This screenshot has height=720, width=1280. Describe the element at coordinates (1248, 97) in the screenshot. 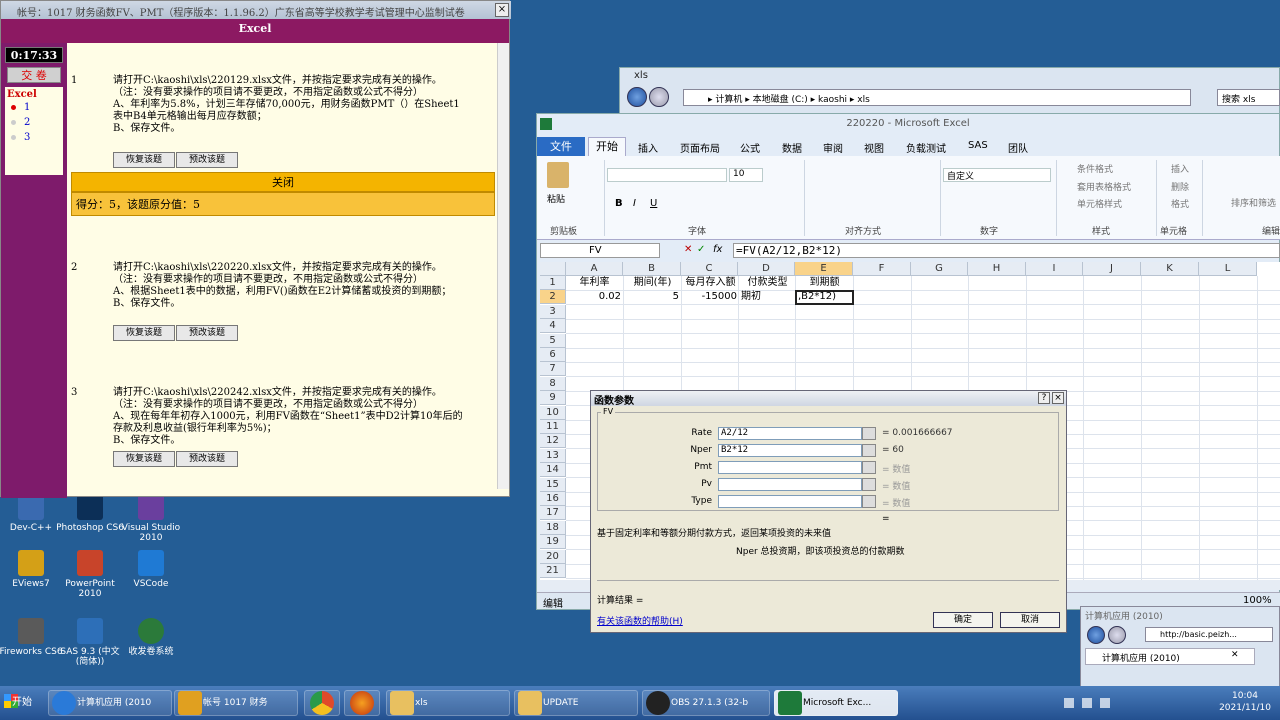

I see `explorer-search-input: 搜索 xls` at that location.